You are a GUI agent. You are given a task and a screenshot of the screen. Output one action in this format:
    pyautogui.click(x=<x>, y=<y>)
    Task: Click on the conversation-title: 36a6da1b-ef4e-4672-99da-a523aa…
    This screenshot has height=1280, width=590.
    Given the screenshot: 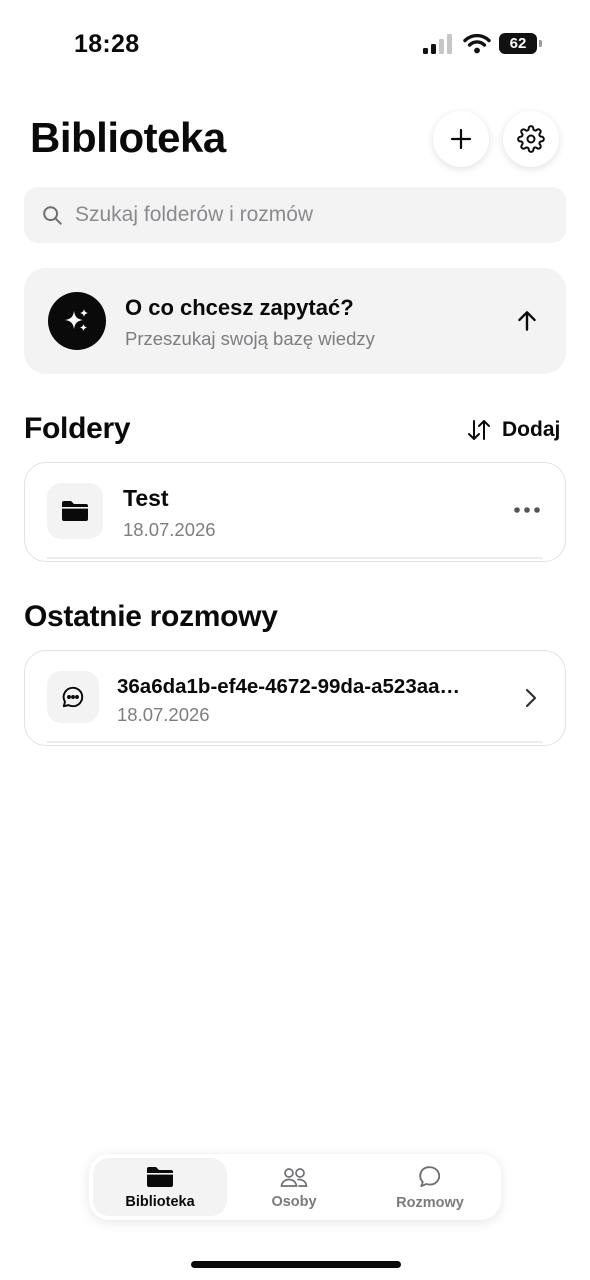 What is the action you would take?
    pyautogui.click(x=289, y=686)
    